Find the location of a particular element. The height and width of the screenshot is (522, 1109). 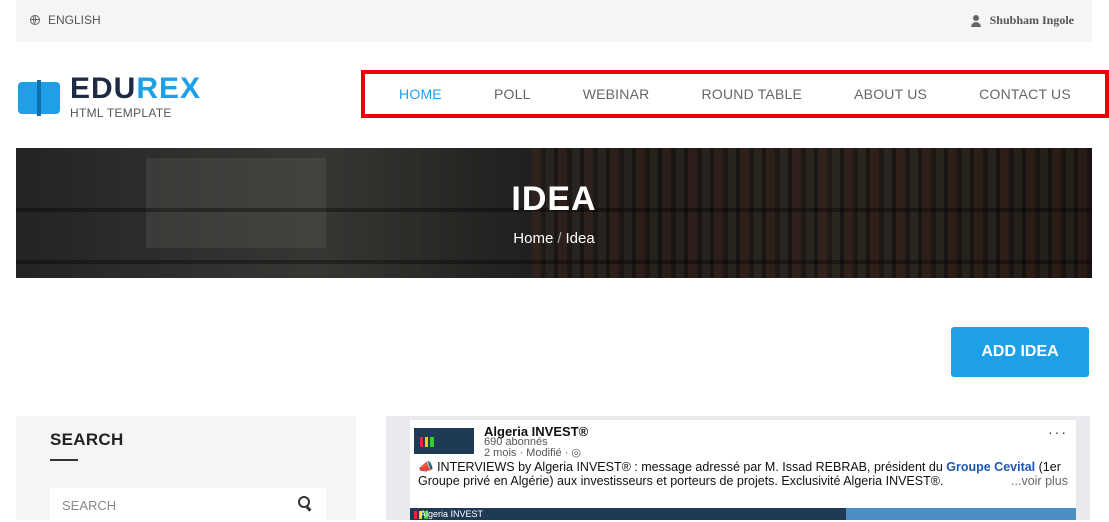

nav-round-table: ROUND TABLE is located at coordinates (752, 94).